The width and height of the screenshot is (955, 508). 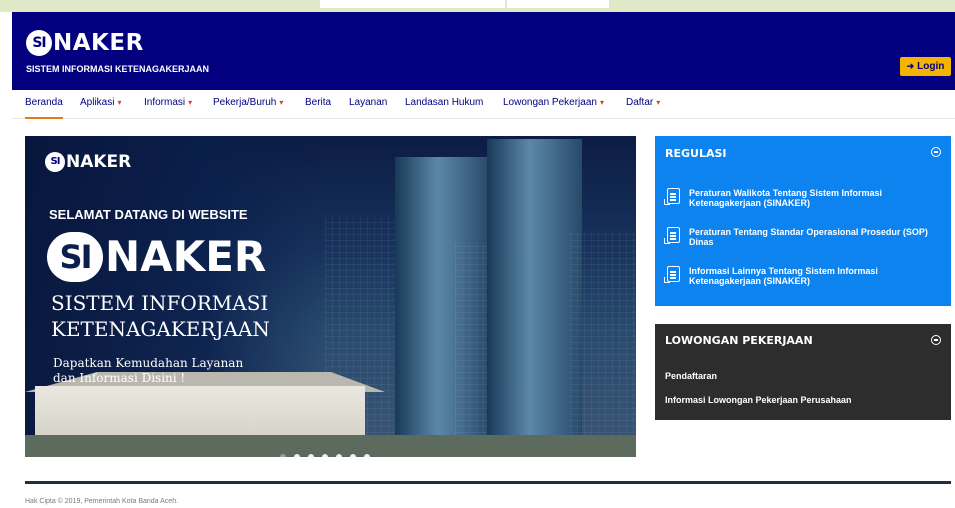 I want to click on top-background, so click(x=477, y=6).